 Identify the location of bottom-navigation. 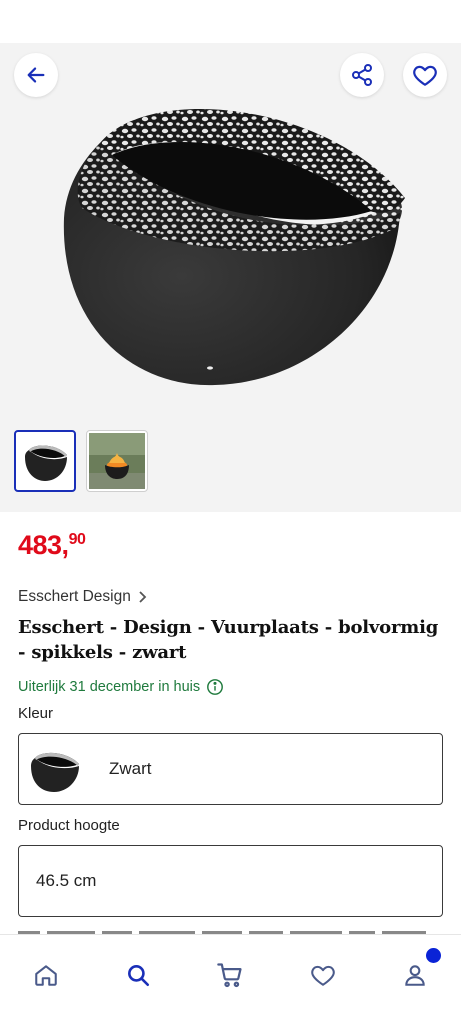
(230, 979).